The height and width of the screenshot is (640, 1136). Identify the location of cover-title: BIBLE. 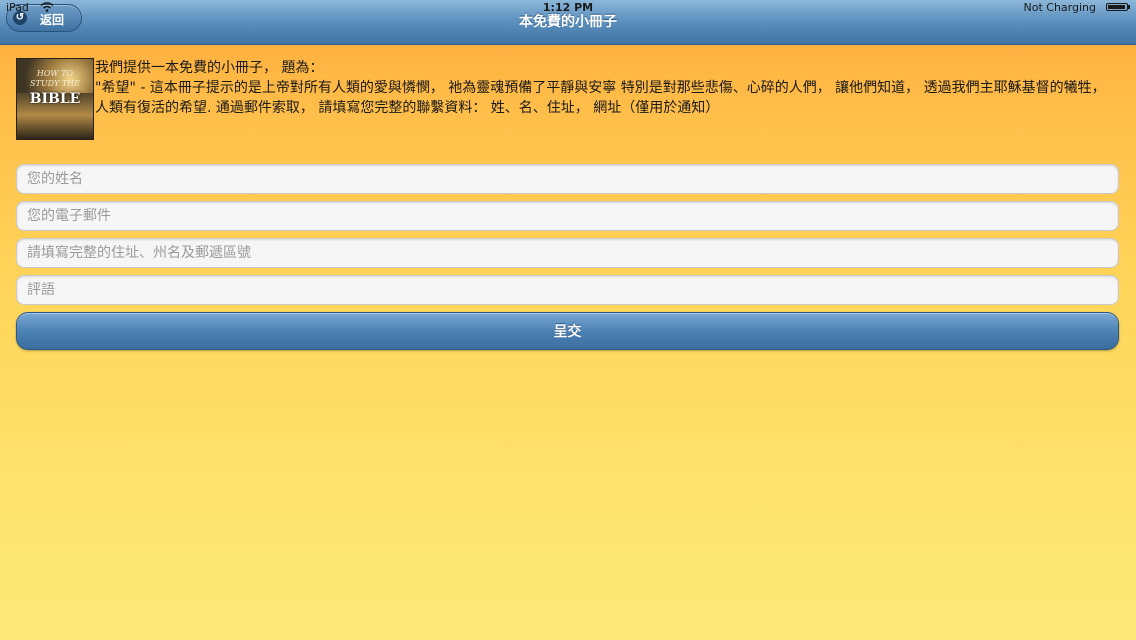
(55, 99).